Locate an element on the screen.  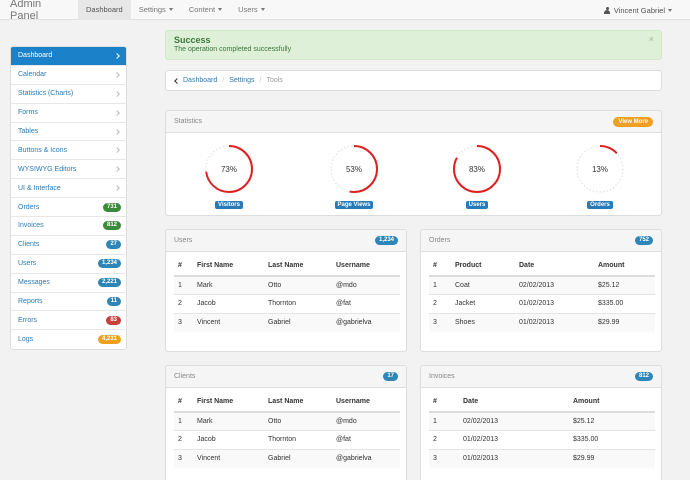
statistics-header: Statistics View More is located at coordinates (413, 122).